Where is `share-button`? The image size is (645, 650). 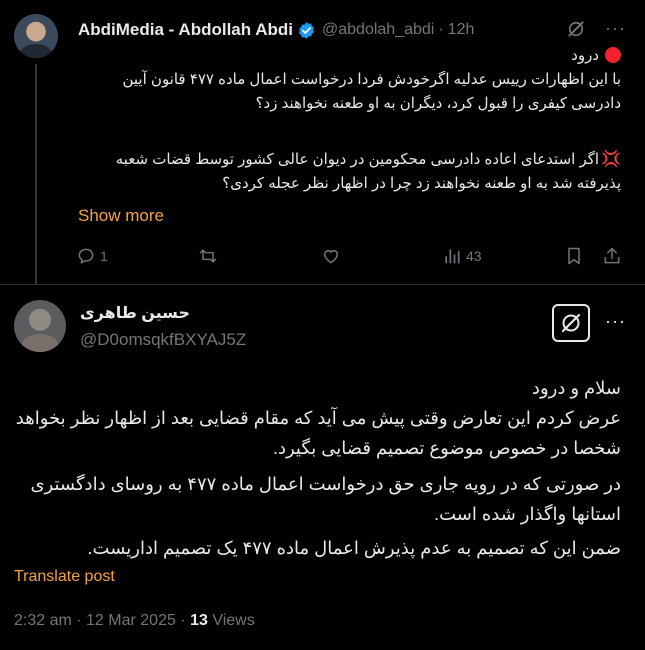
share-button is located at coordinates (612, 256).